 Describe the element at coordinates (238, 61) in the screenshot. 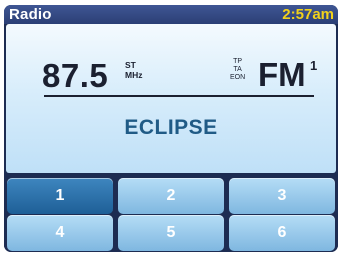

I see `tp-flag: TP` at that location.